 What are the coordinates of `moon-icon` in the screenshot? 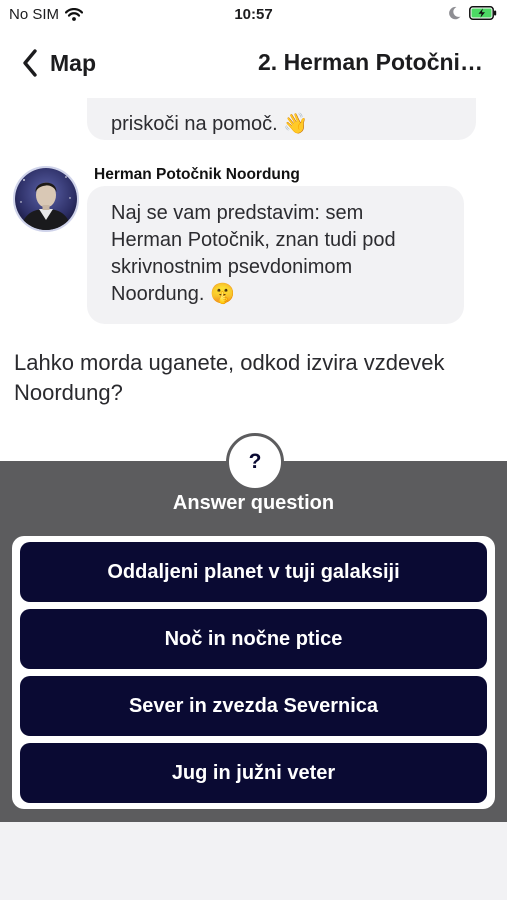 It's located at (455, 13).